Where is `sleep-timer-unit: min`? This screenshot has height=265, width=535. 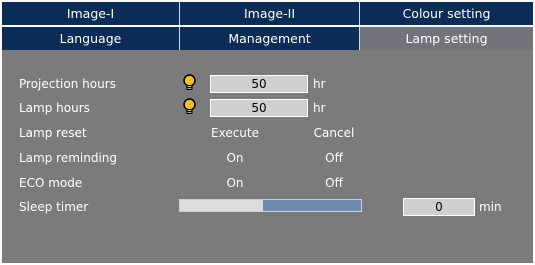 sleep-timer-unit: min is located at coordinates (490, 207).